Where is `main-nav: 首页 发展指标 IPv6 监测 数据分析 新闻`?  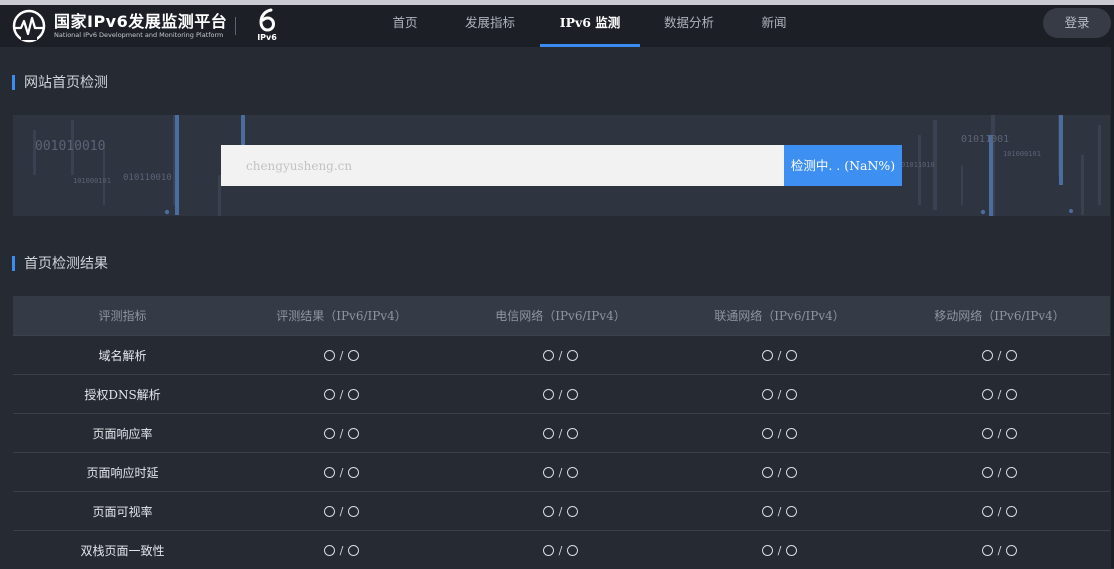 main-nav: 首页 发展指标 IPv6 监测 数据分析 新闻 is located at coordinates (590, 26).